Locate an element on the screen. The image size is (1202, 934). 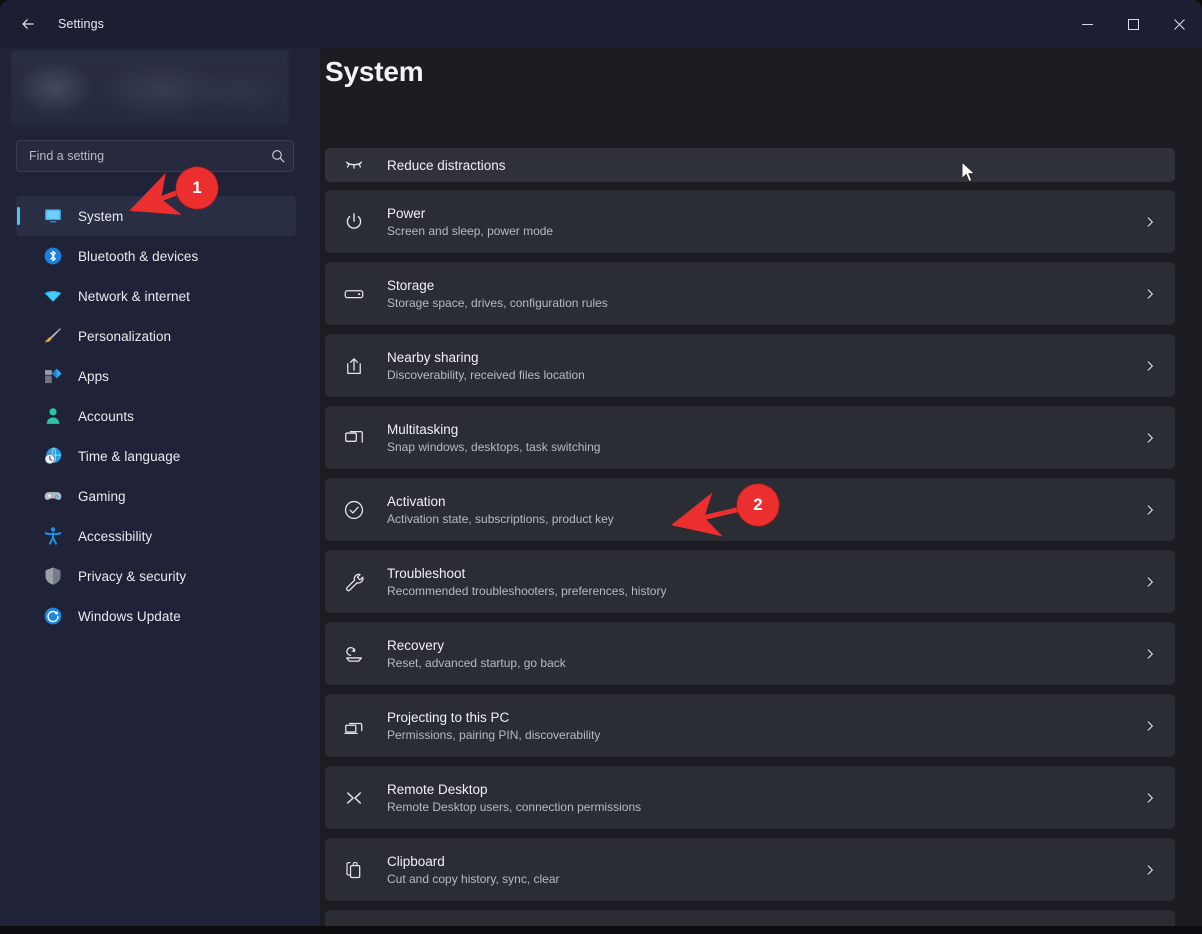
sidebar-item-label: Bluetooth & devices is located at coordinates (138, 256).